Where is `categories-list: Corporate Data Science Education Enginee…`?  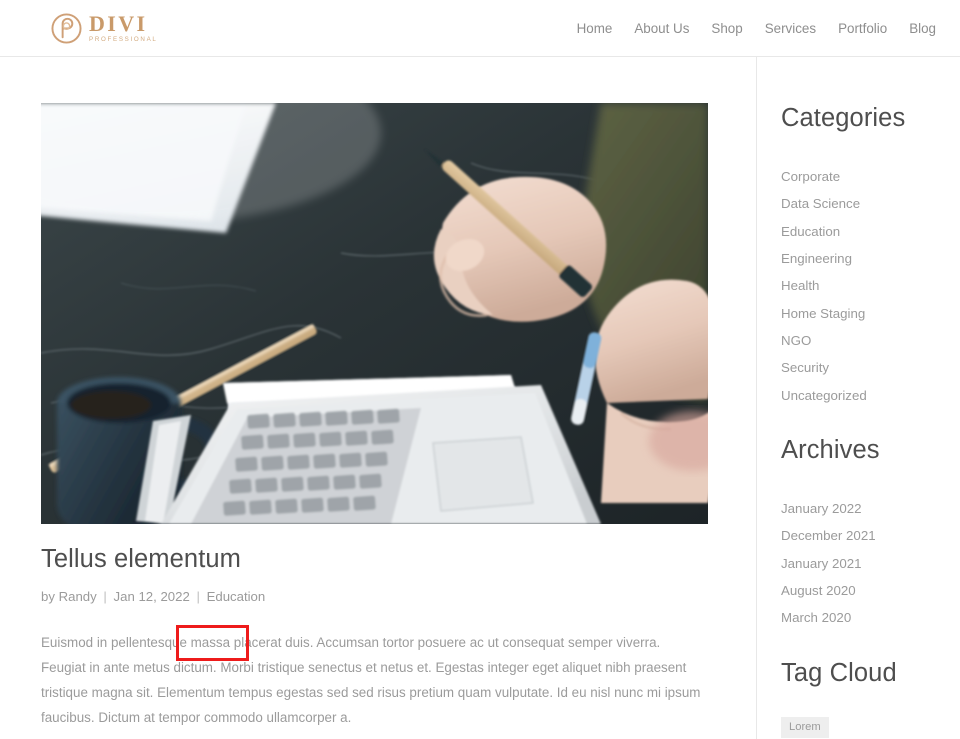 categories-list: Corporate Data Science Education Enginee… is located at coordinates (870, 286).